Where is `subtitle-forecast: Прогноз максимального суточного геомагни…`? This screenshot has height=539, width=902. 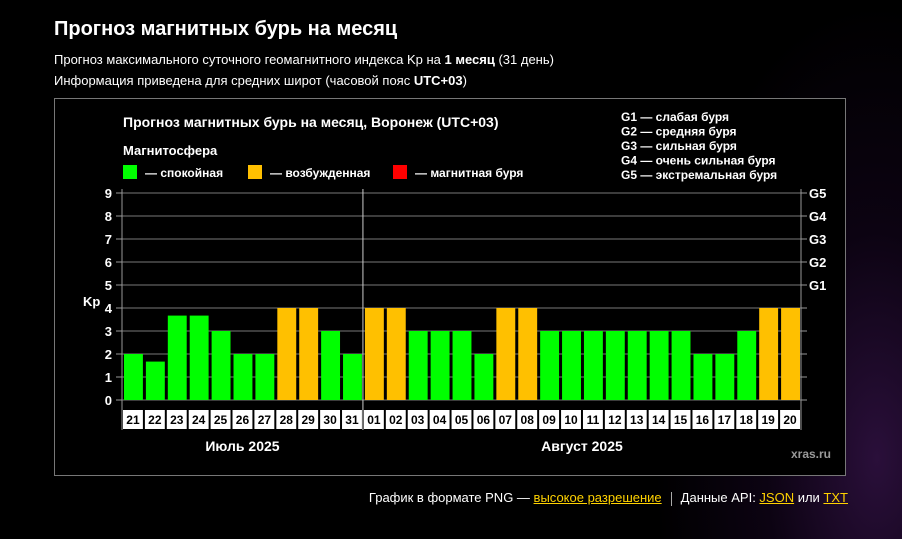 subtitle-forecast: Прогноз максимального суточного геомагни… is located at coordinates (304, 59).